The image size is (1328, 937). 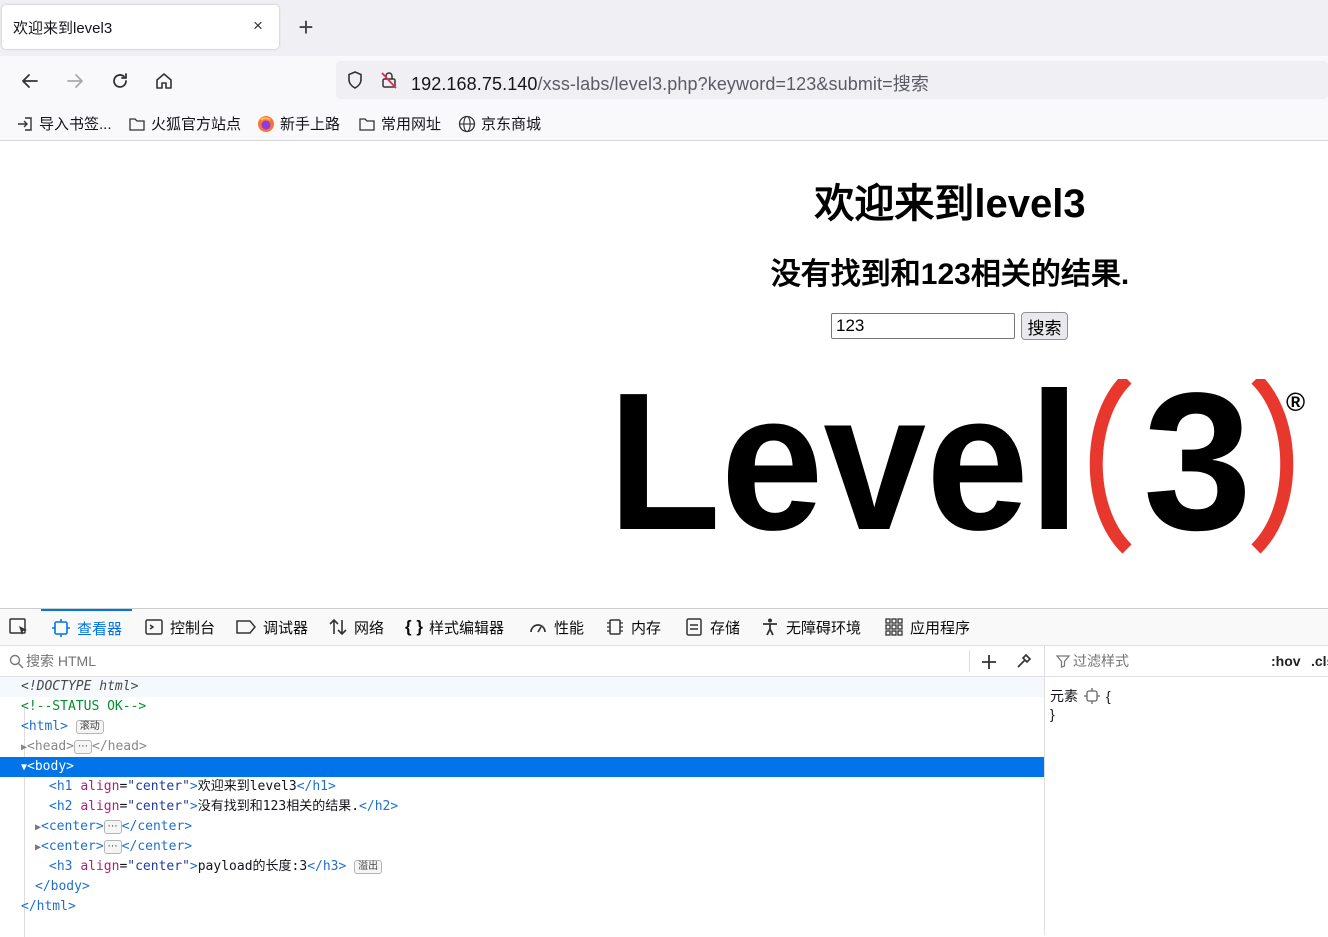 What do you see at coordinates (810, 627) in the screenshot?
I see `tab-accessibility: 无障碍环境` at bounding box center [810, 627].